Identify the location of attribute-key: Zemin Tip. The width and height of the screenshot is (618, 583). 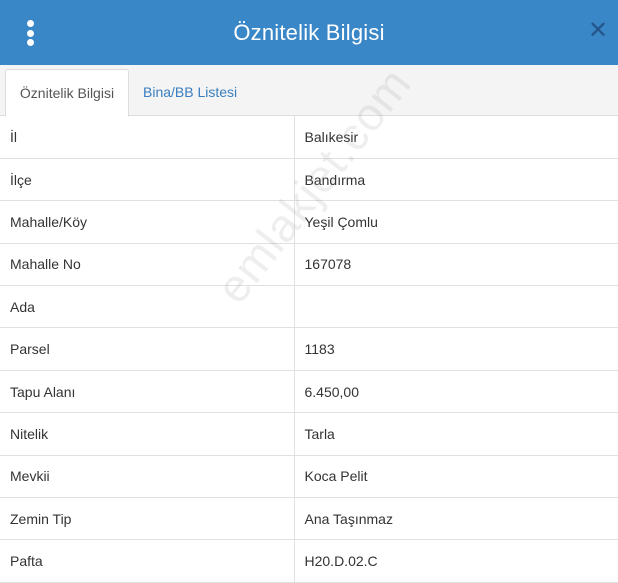
(147, 519).